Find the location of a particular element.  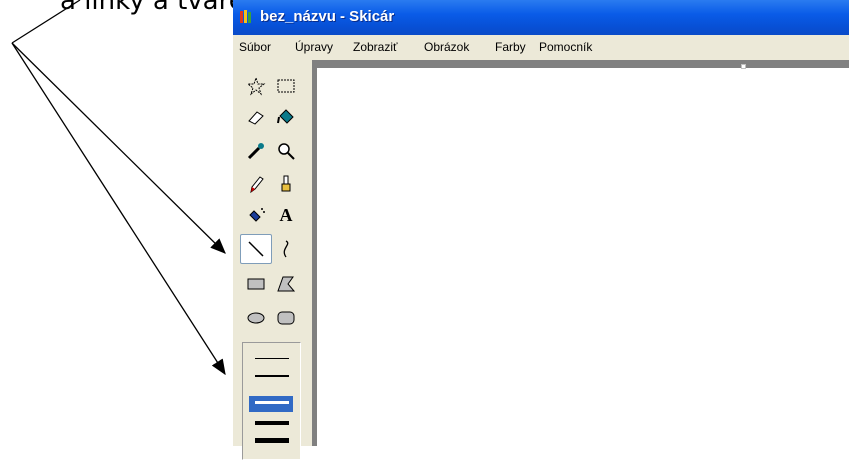

magnifier-icon is located at coordinates (286, 151).